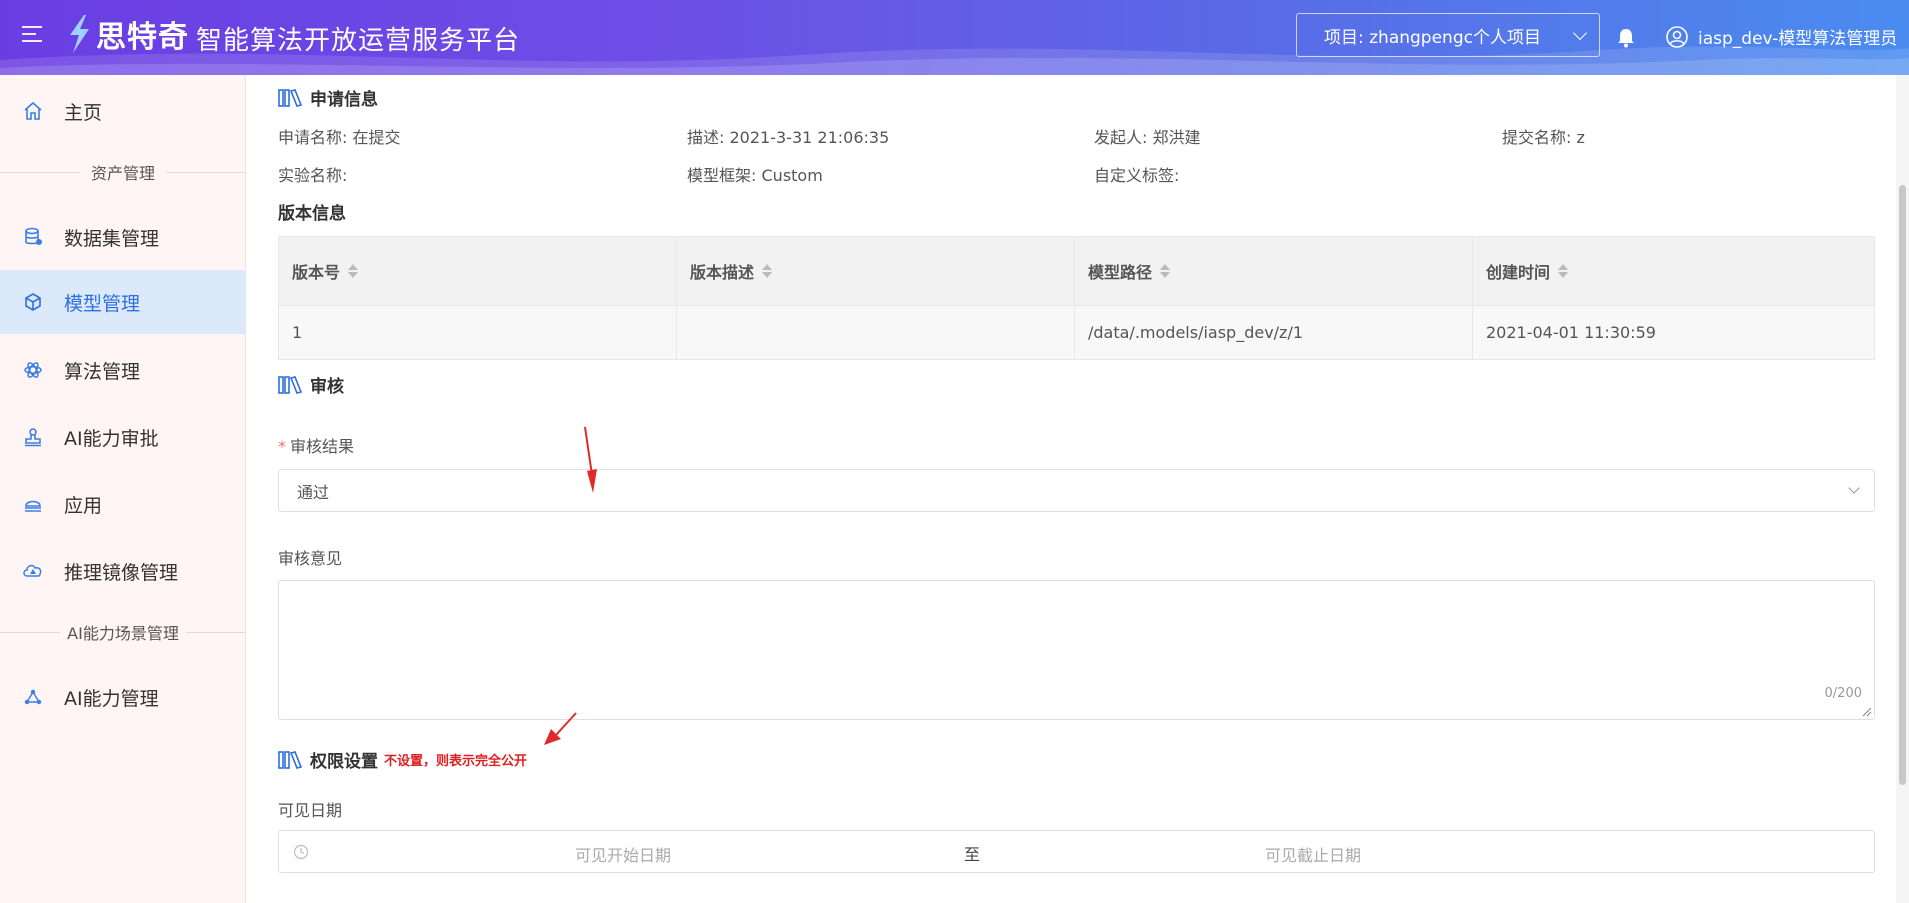  I want to click on project-select: 项目: zhangpengc个人项目, so click(1448, 35).